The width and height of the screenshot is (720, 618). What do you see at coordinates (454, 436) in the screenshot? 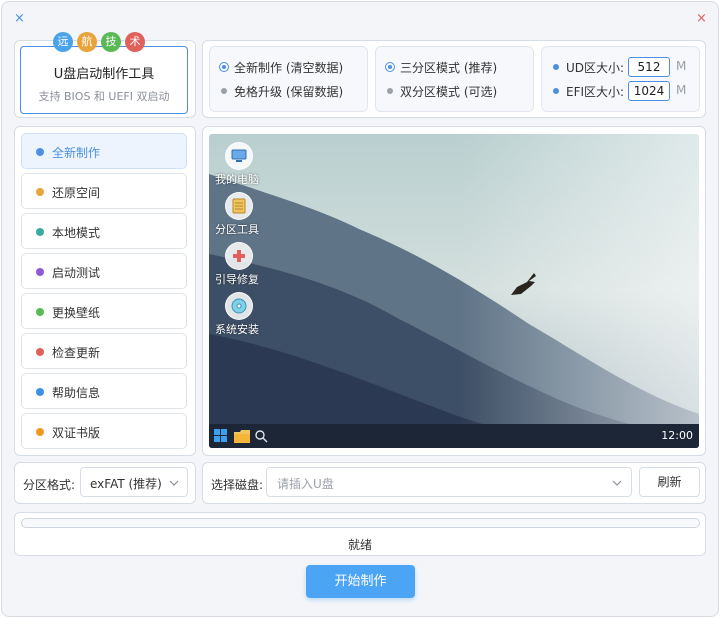
I see `taskbar: 12:00` at bounding box center [454, 436].